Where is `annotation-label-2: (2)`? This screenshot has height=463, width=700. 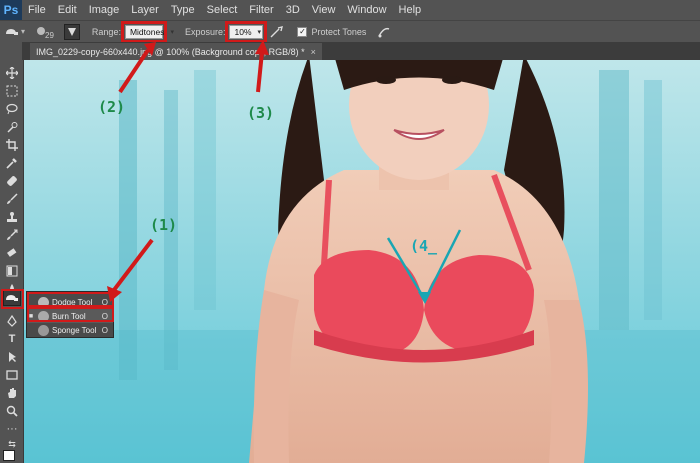
annotation-label-2: (2) is located at coordinates (112, 107).